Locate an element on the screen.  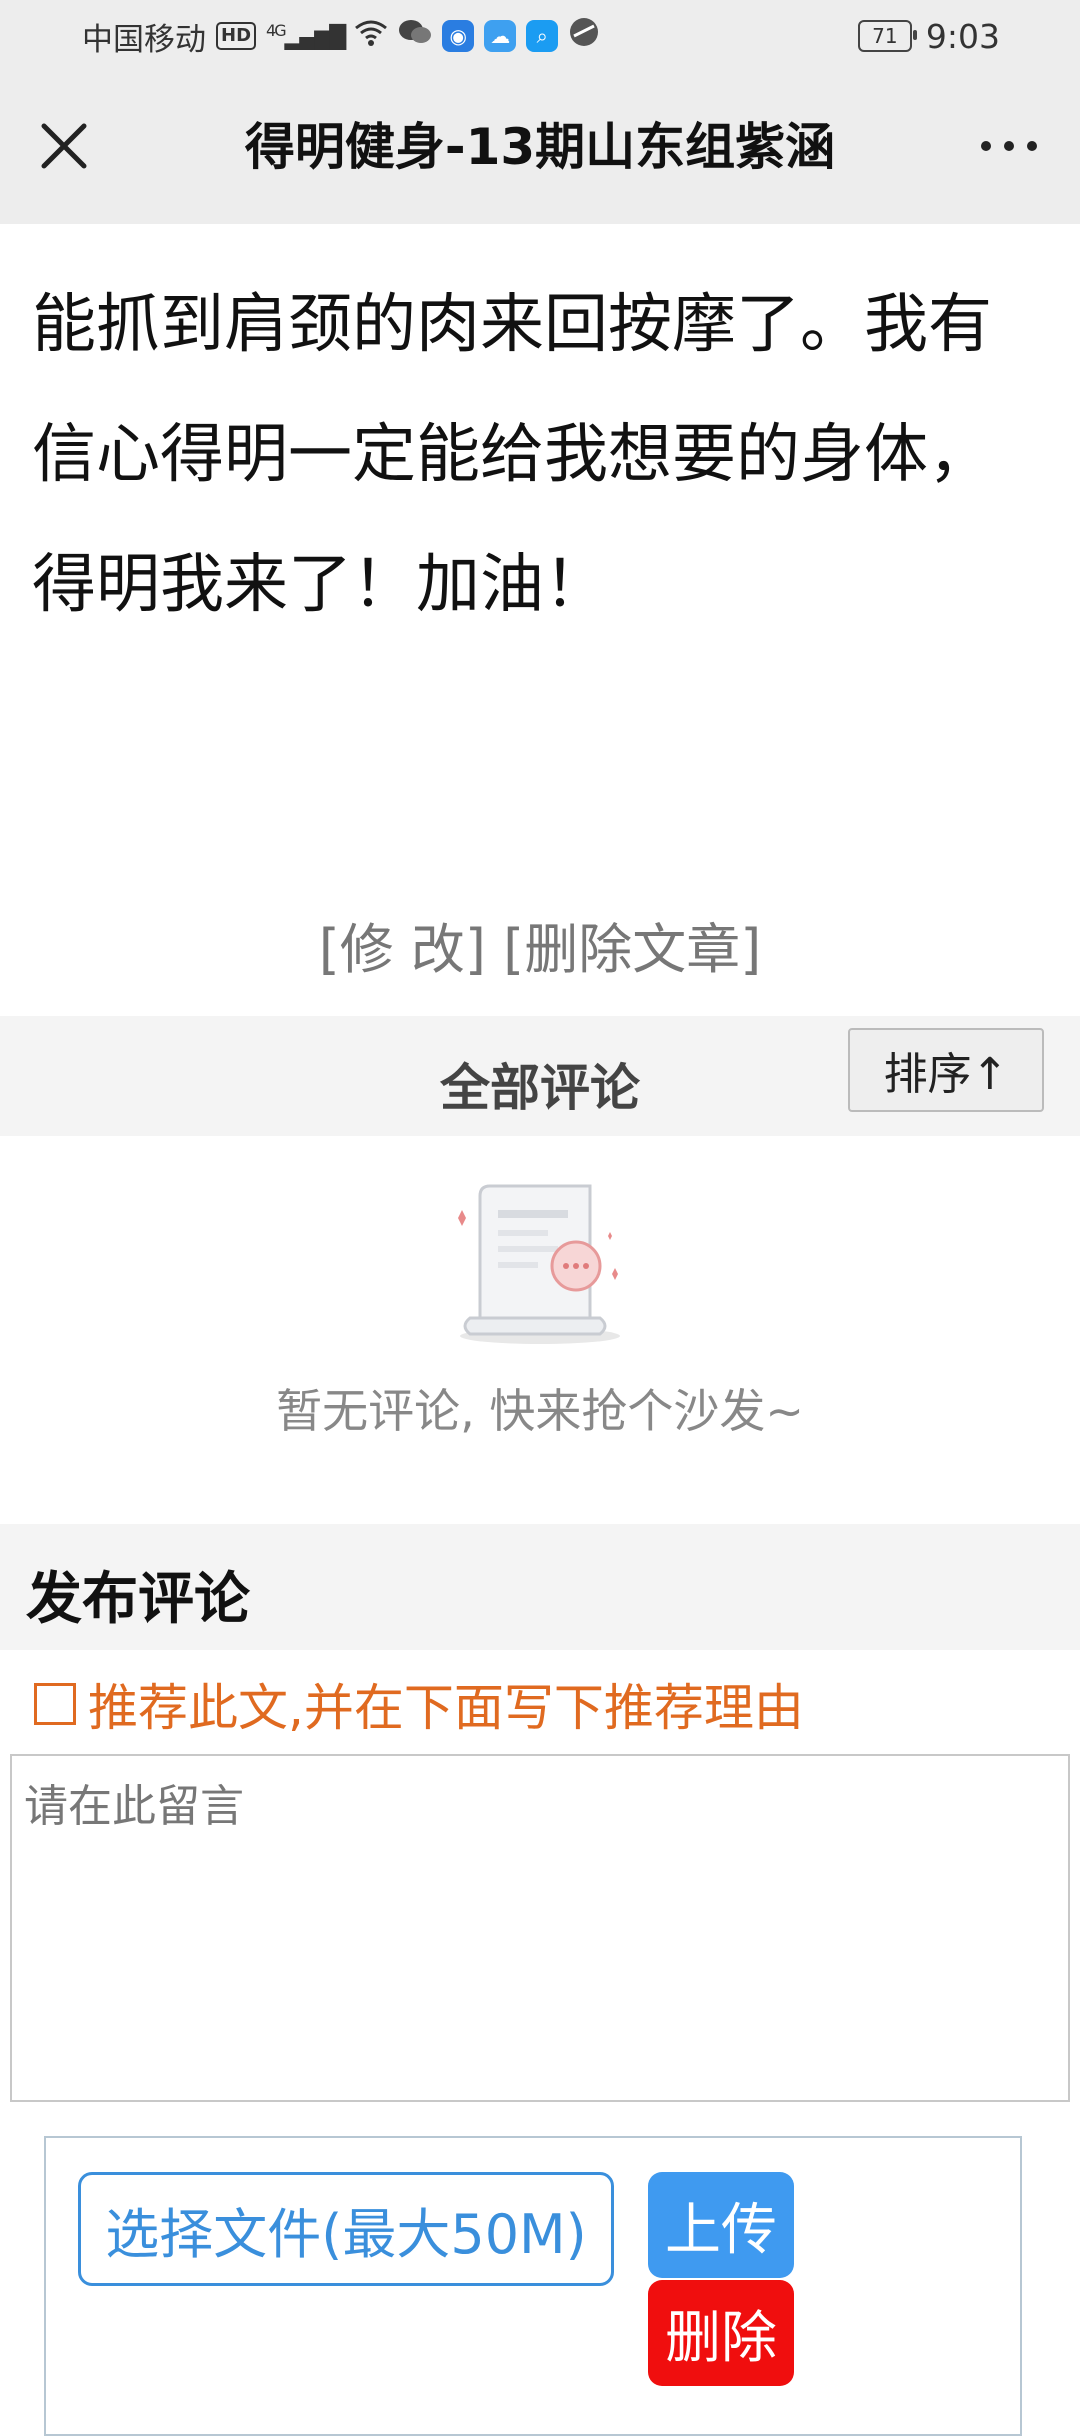
comments-header: 全部评论 排序↑ is located at coordinates (540, 1076).